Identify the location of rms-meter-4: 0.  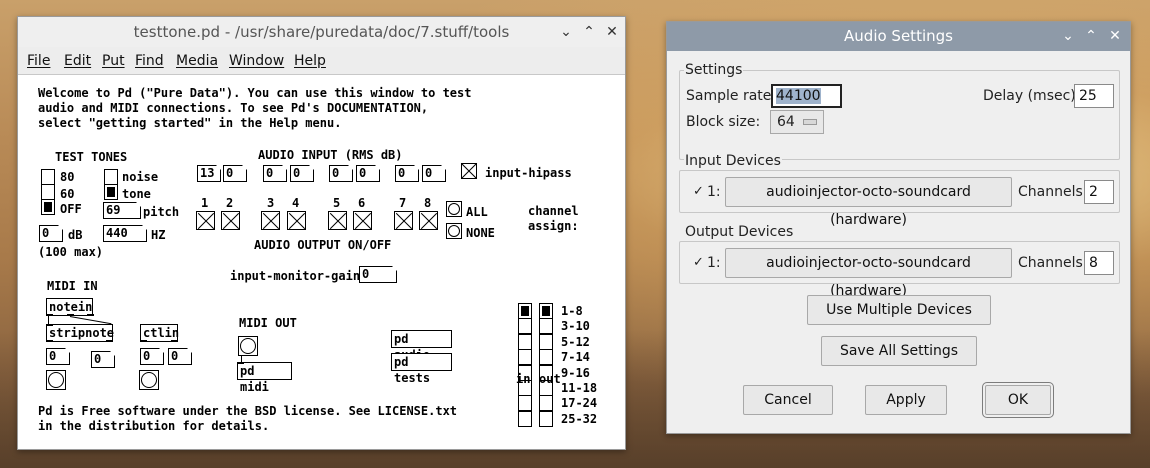
(302, 173).